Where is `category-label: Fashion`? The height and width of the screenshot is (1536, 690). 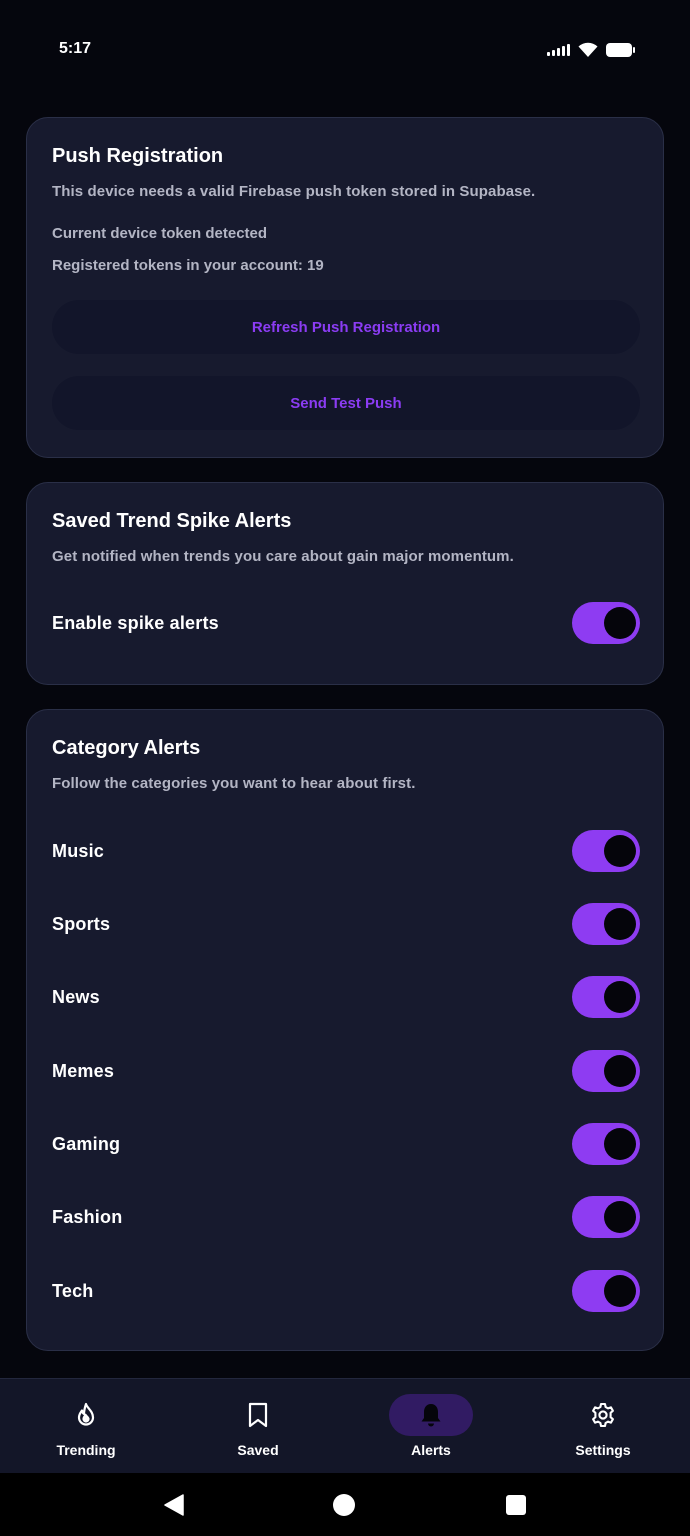 category-label: Fashion is located at coordinates (87, 1216).